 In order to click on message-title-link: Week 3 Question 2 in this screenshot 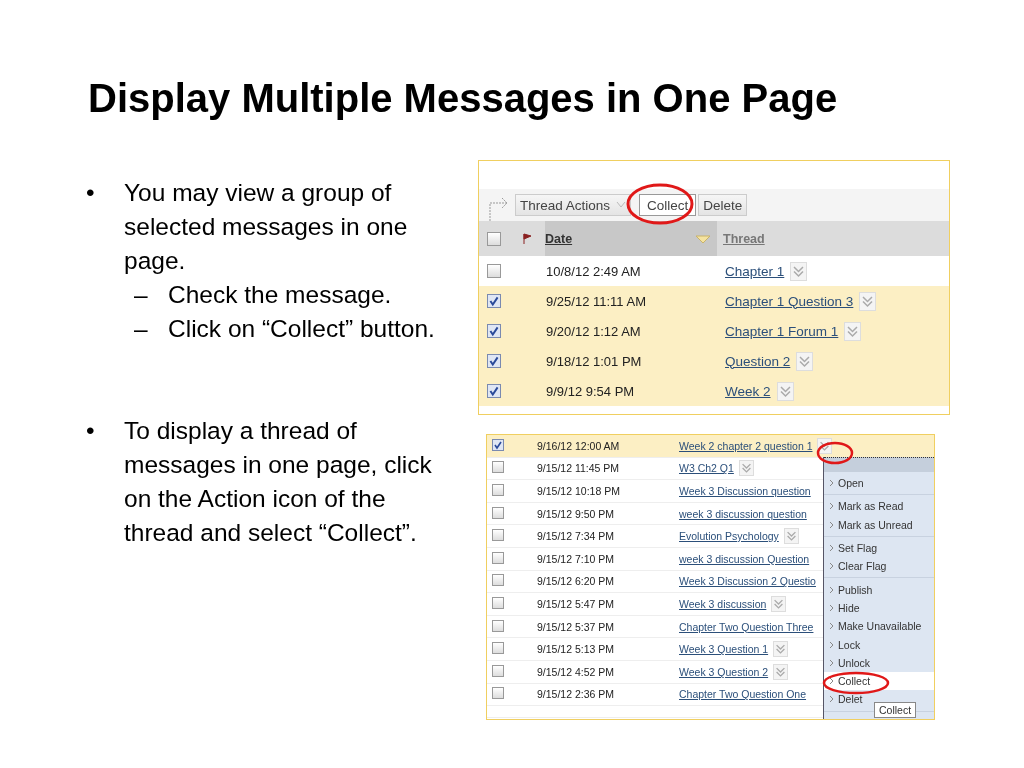, I will do `click(724, 671)`.